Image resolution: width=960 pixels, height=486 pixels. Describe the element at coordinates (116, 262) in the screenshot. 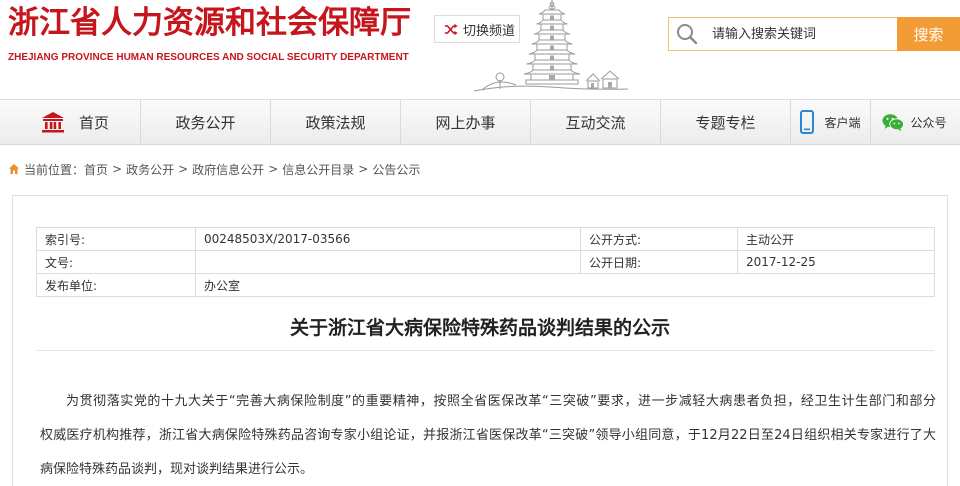

I see `meta-label-document-number: 文号:` at that location.